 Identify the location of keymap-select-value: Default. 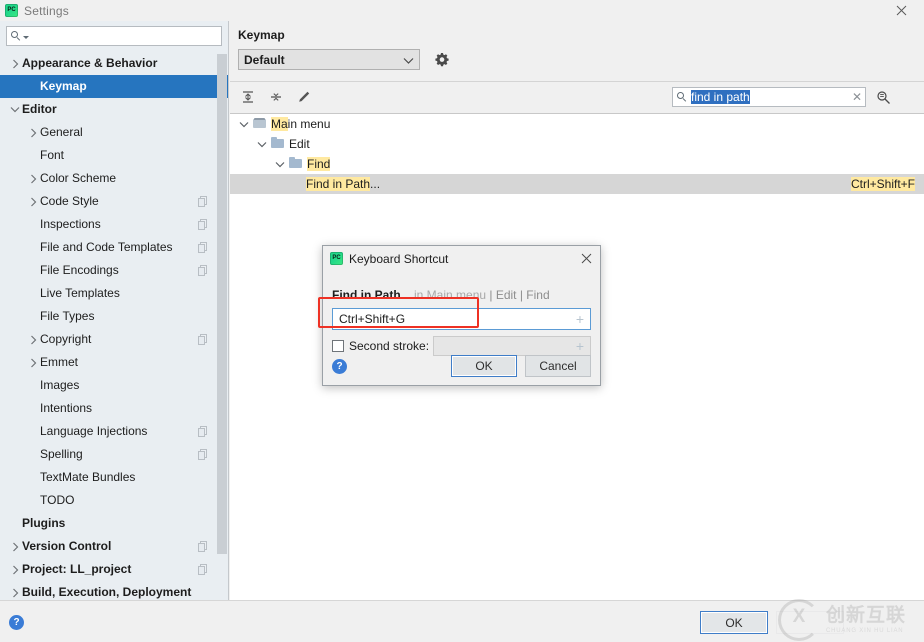
(264, 59).